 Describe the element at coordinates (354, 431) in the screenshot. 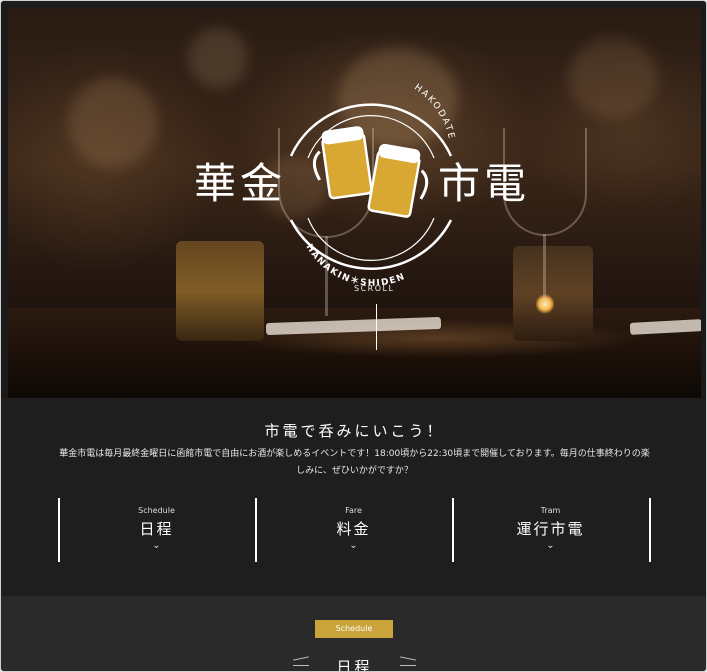

I see `intro-title: 市電で呑みにいこう！` at that location.